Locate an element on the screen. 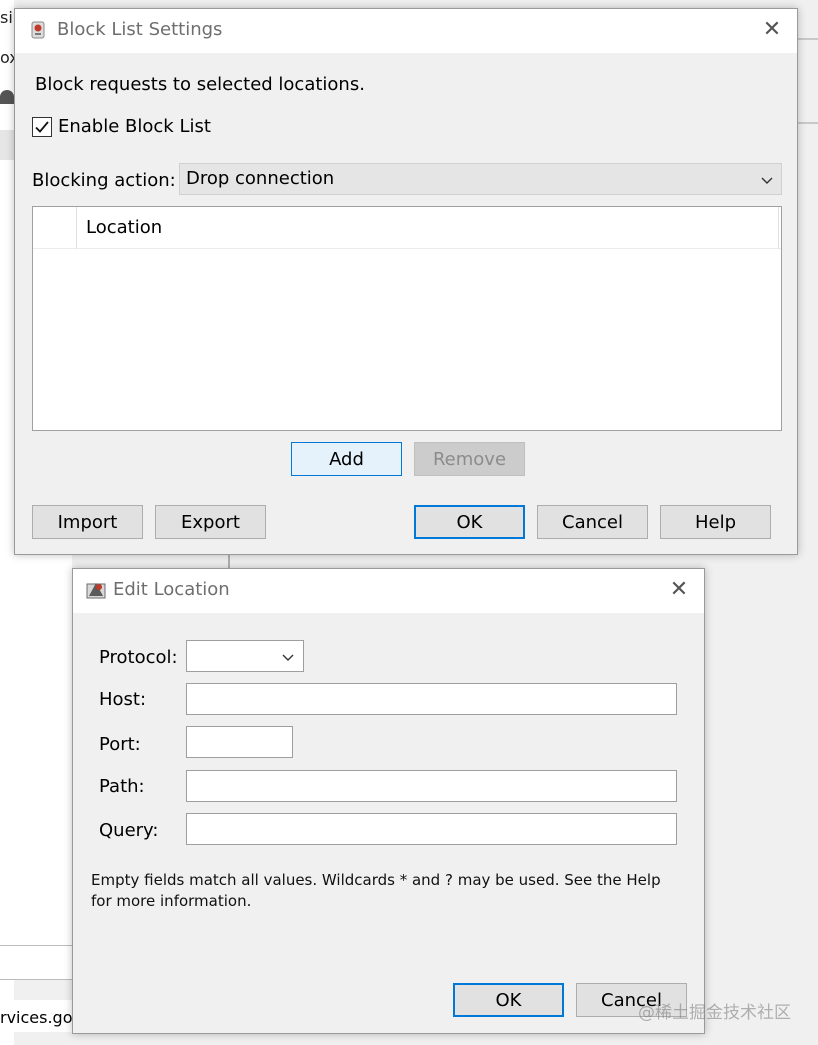 Image resolution: width=818 pixels, height=1045 pixels. description-text: Block requests to selected locations. is located at coordinates (200, 84).